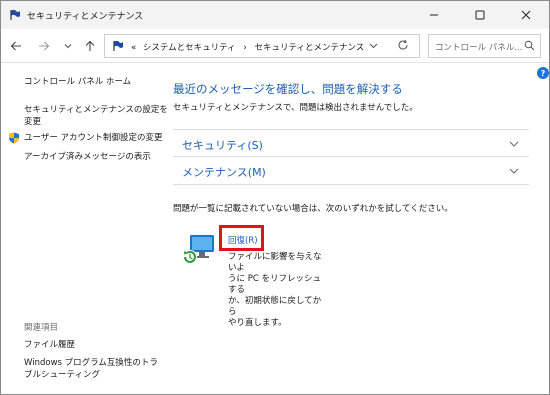 The image size is (550, 395). What do you see at coordinates (14, 138) in the screenshot?
I see `uac-shield-icon` at bounding box center [14, 138].